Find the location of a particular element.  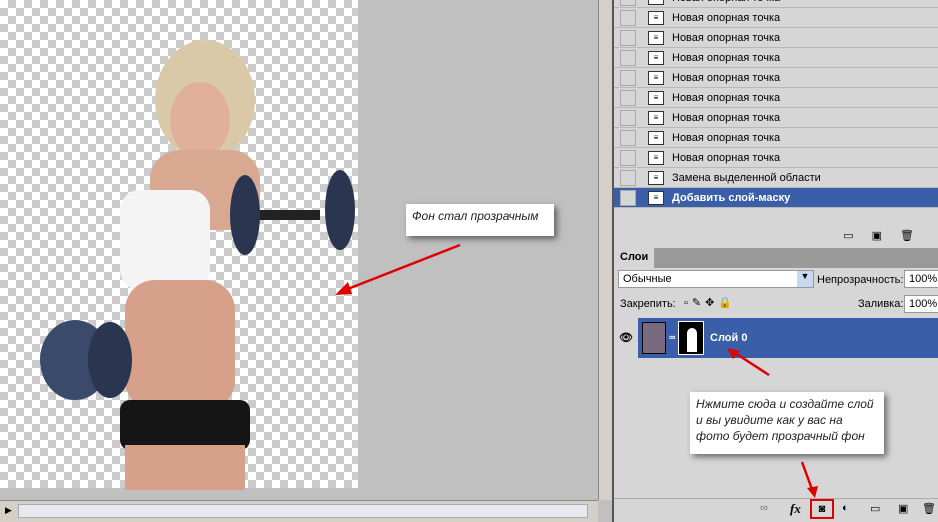

history-item: ≡ Добавить слой-маску is located at coordinates (776, 198).